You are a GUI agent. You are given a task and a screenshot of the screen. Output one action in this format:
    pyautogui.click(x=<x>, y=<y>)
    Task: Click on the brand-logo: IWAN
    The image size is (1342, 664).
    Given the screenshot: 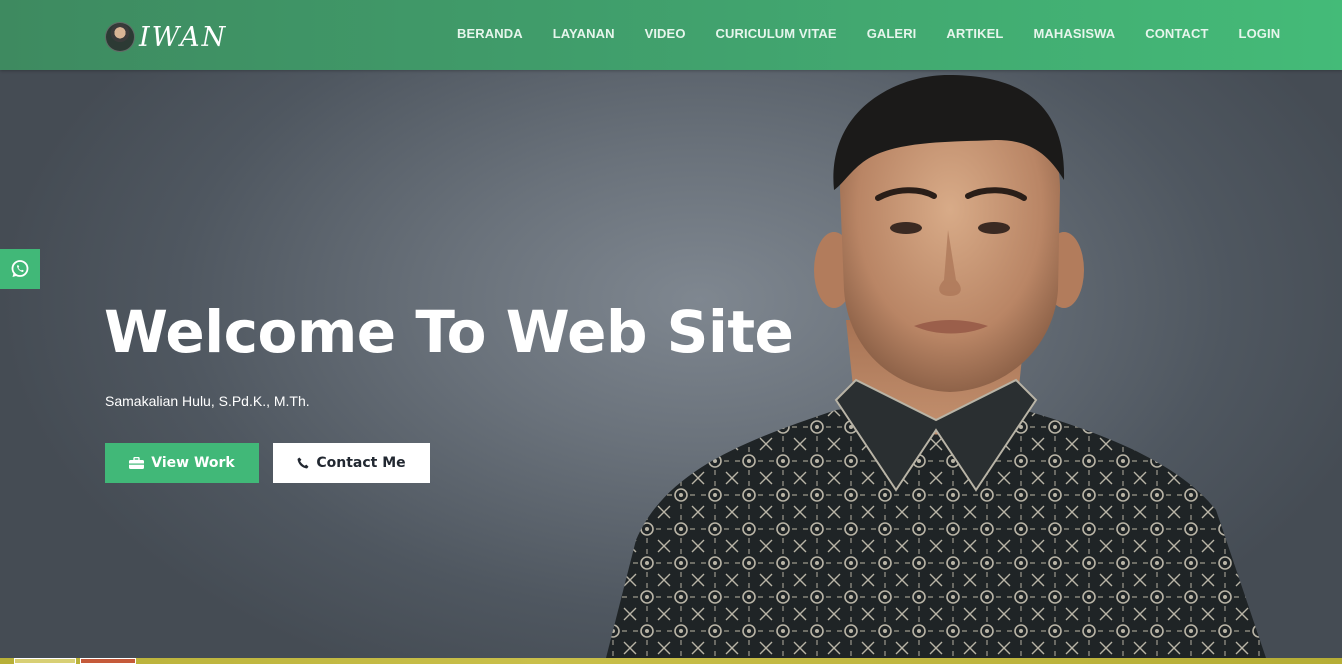 What is the action you would take?
    pyautogui.click(x=166, y=37)
    